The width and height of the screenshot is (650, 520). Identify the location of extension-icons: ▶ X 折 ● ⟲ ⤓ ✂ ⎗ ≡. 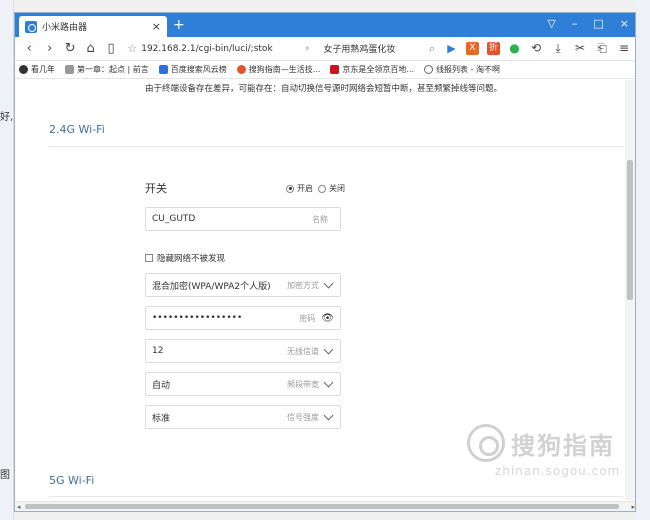
(538, 48).